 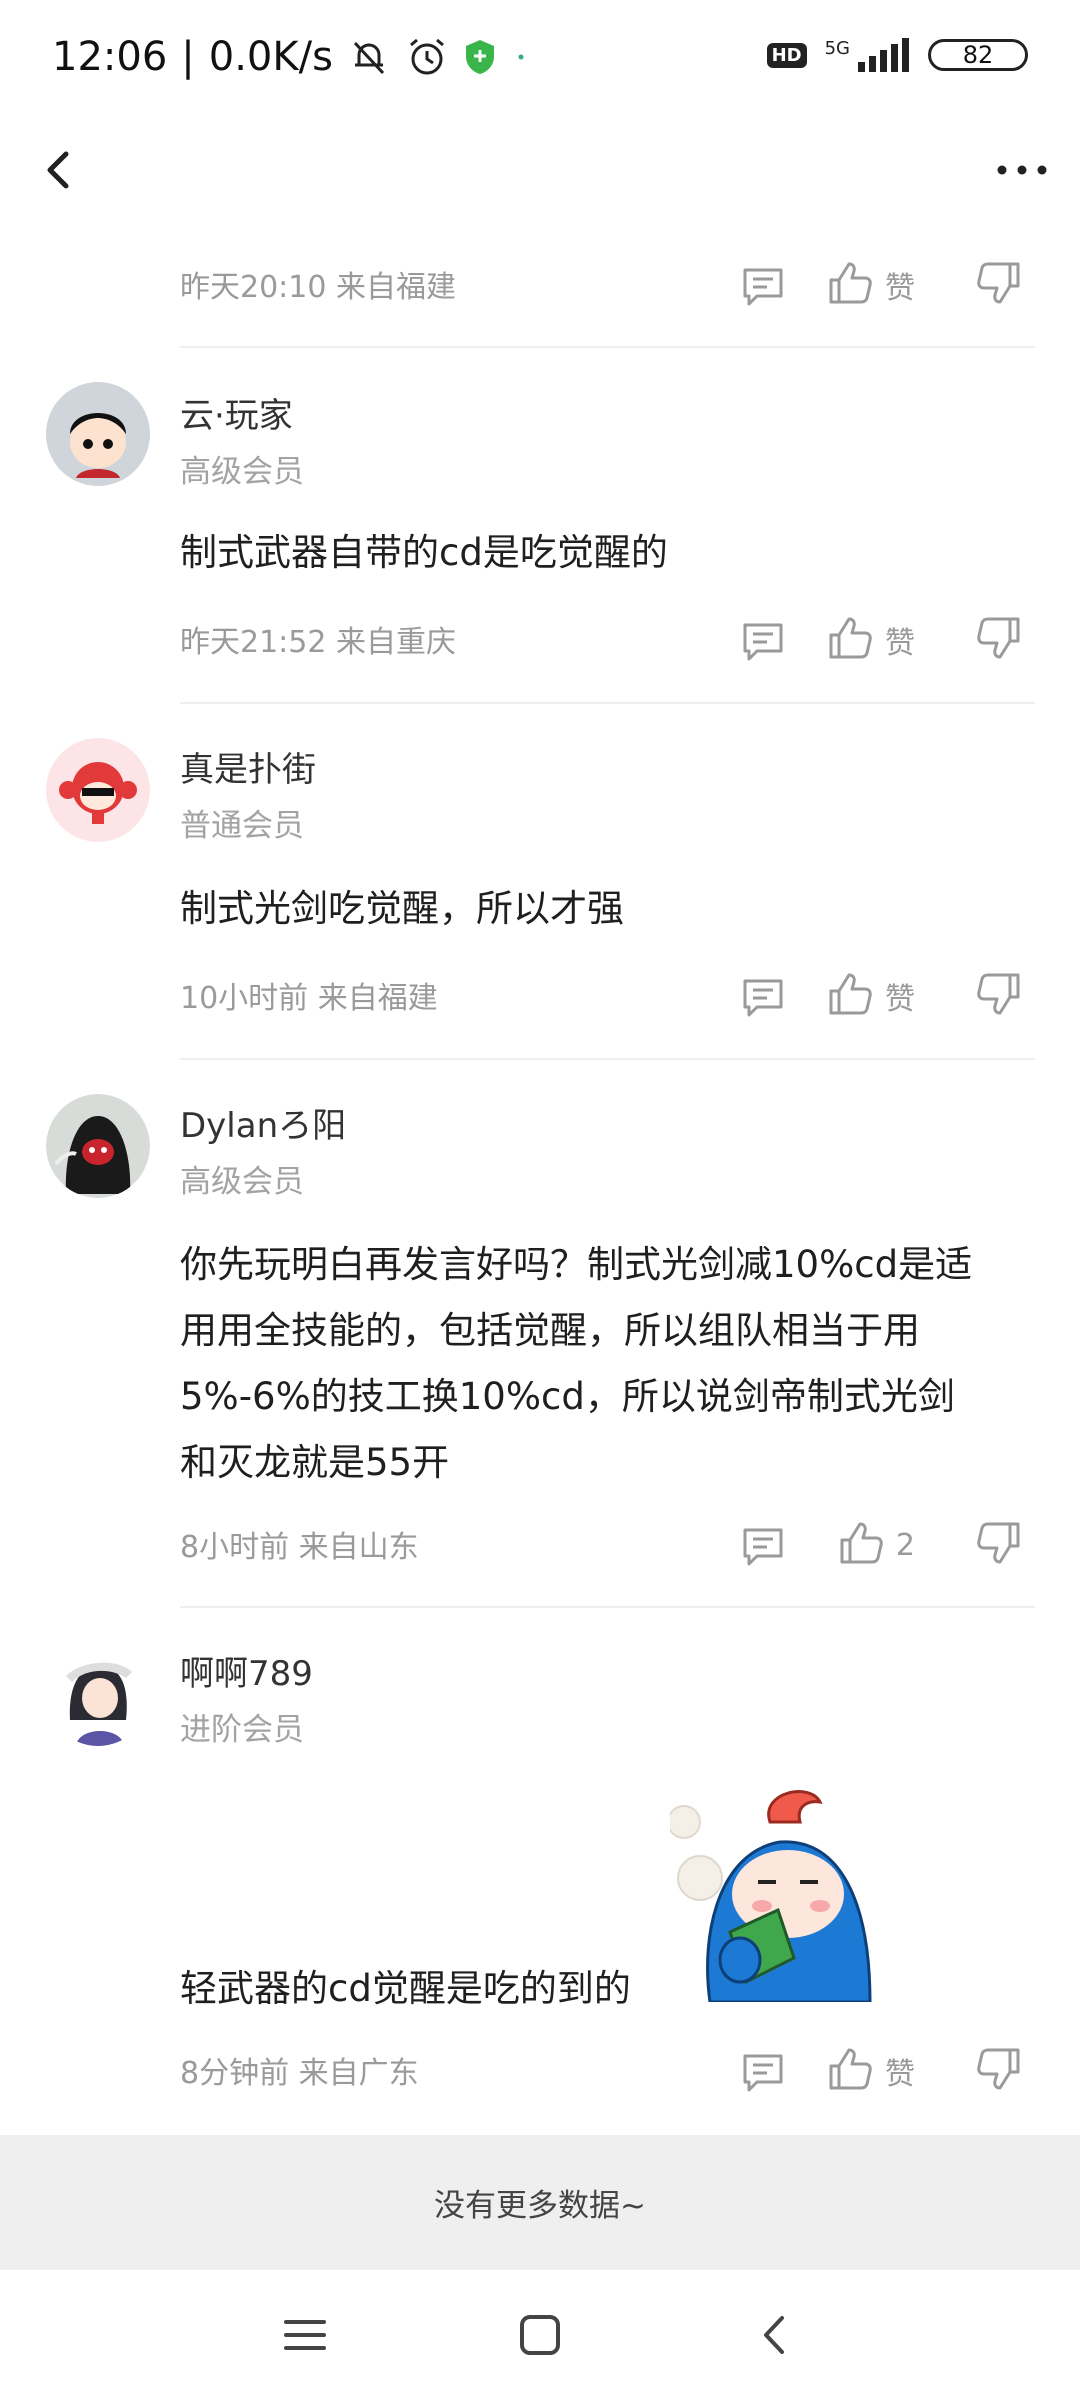 I want to click on network-speed: 0.0K/s, so click(x=270, y=57).